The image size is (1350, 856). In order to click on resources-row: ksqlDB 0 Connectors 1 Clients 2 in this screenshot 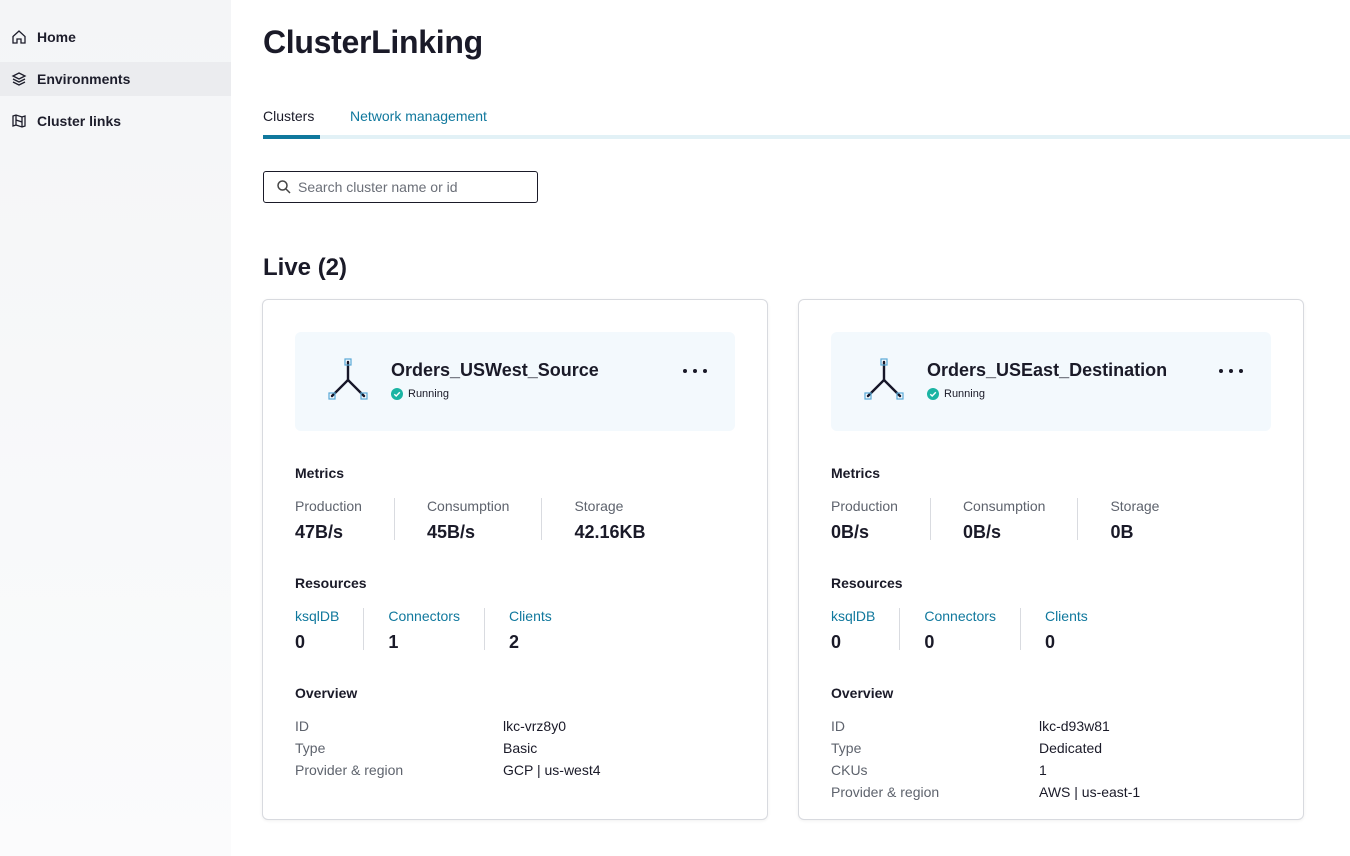, I will do `click(423, 630)`.